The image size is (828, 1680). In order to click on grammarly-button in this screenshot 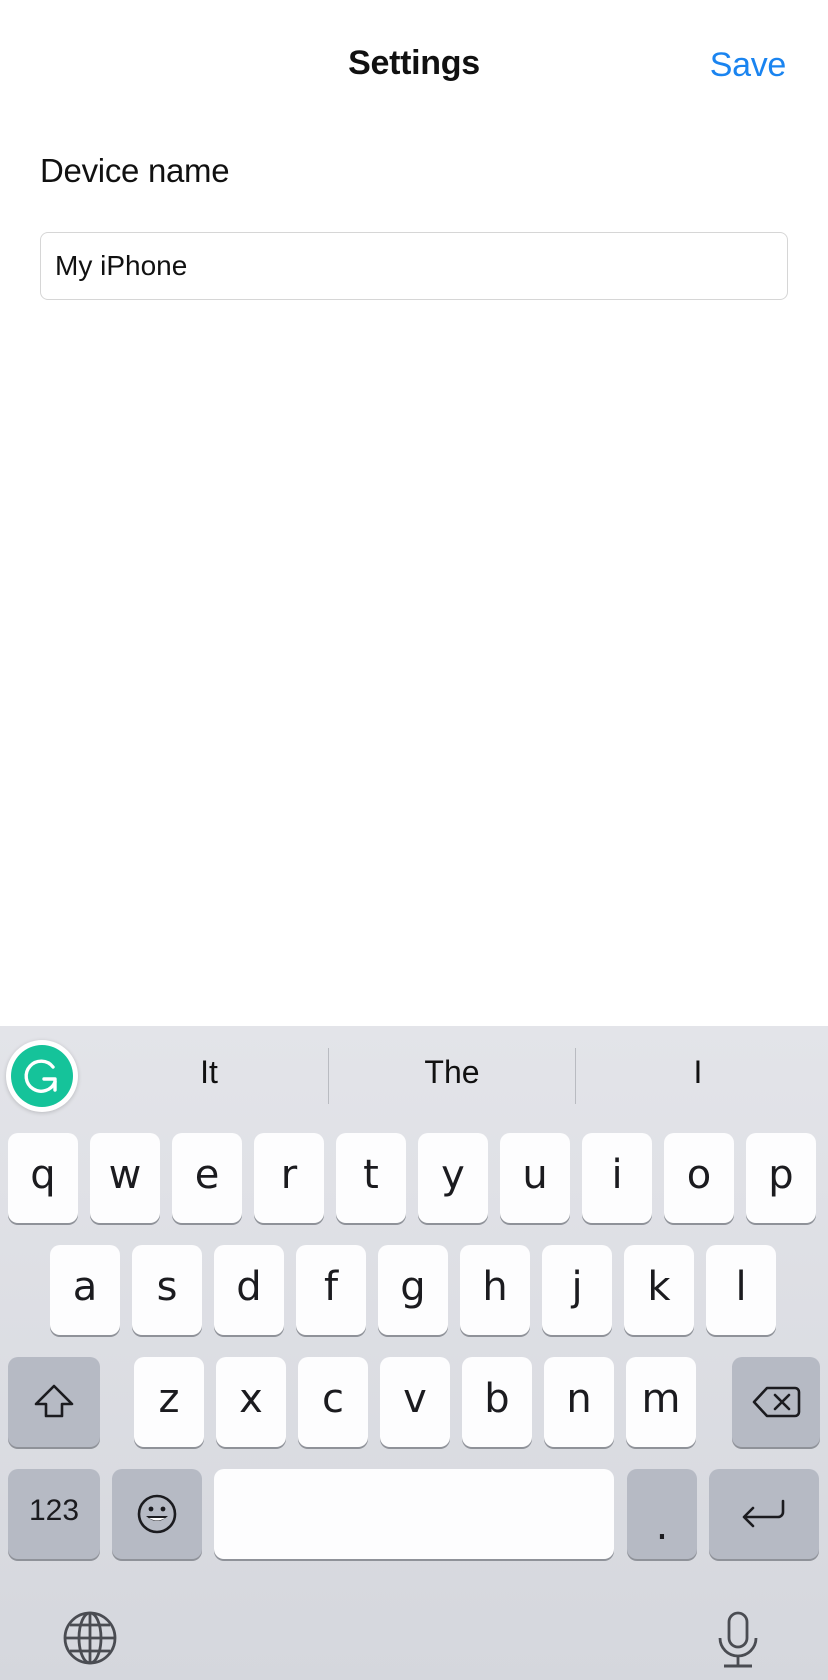, I will do `click(42, 1076)`.